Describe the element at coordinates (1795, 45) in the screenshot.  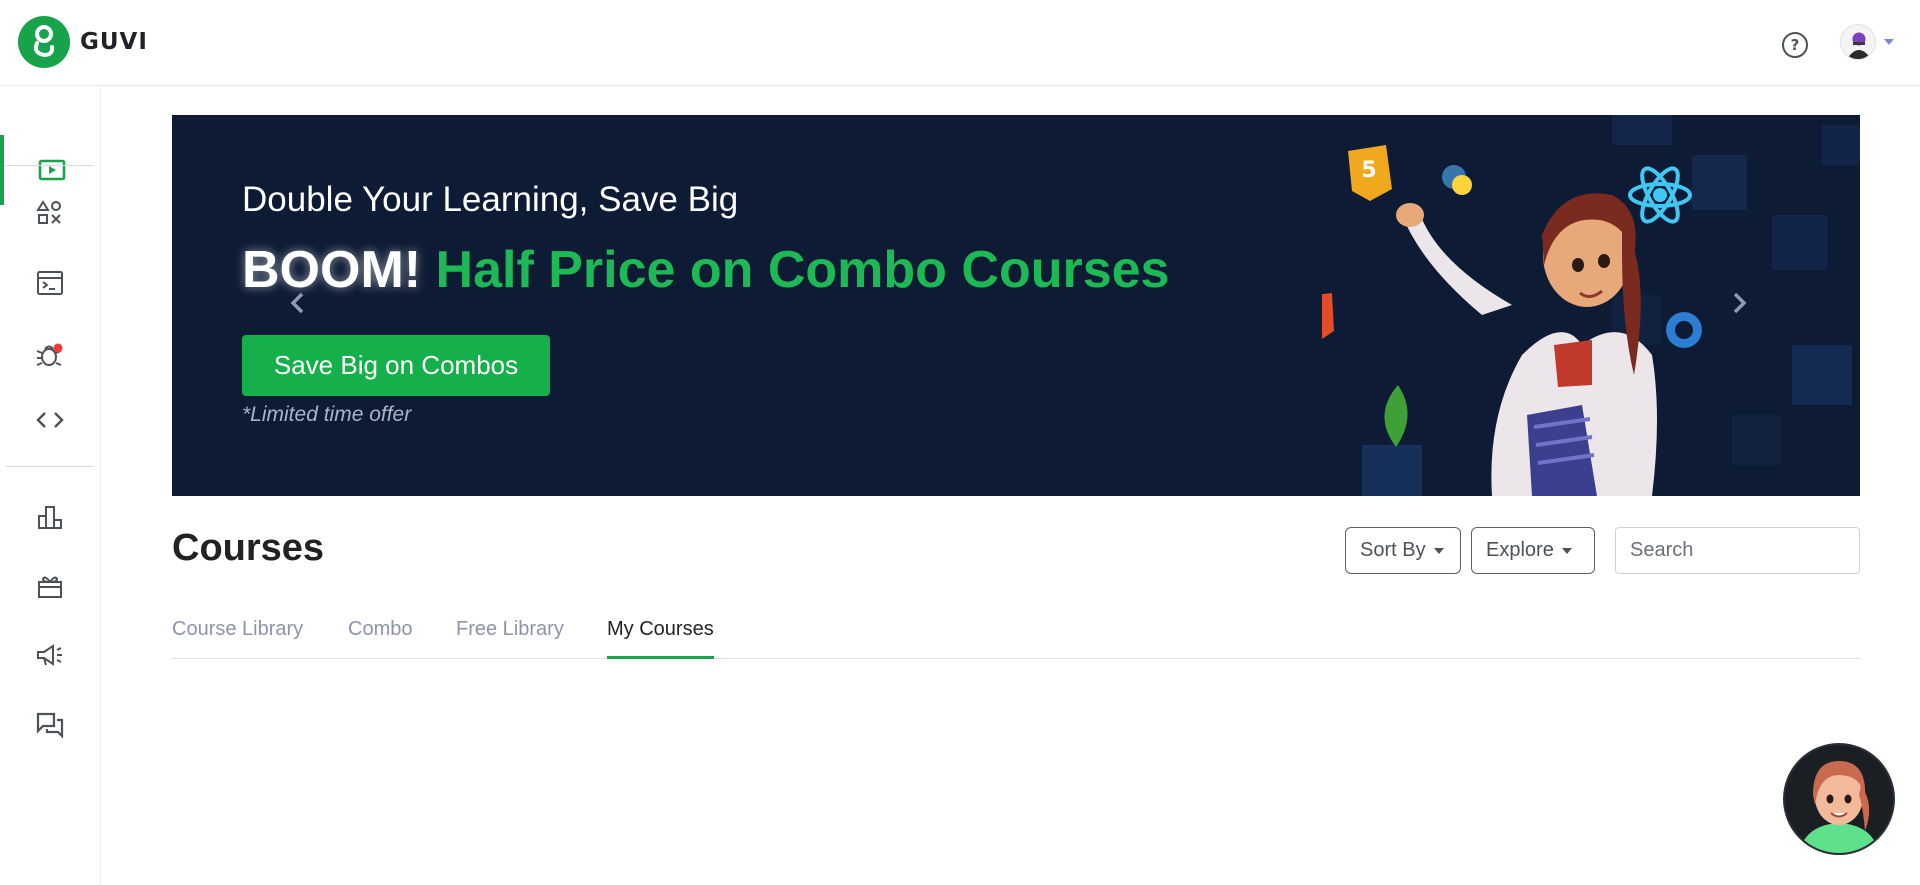
I see `help-icon: ?` at that location.